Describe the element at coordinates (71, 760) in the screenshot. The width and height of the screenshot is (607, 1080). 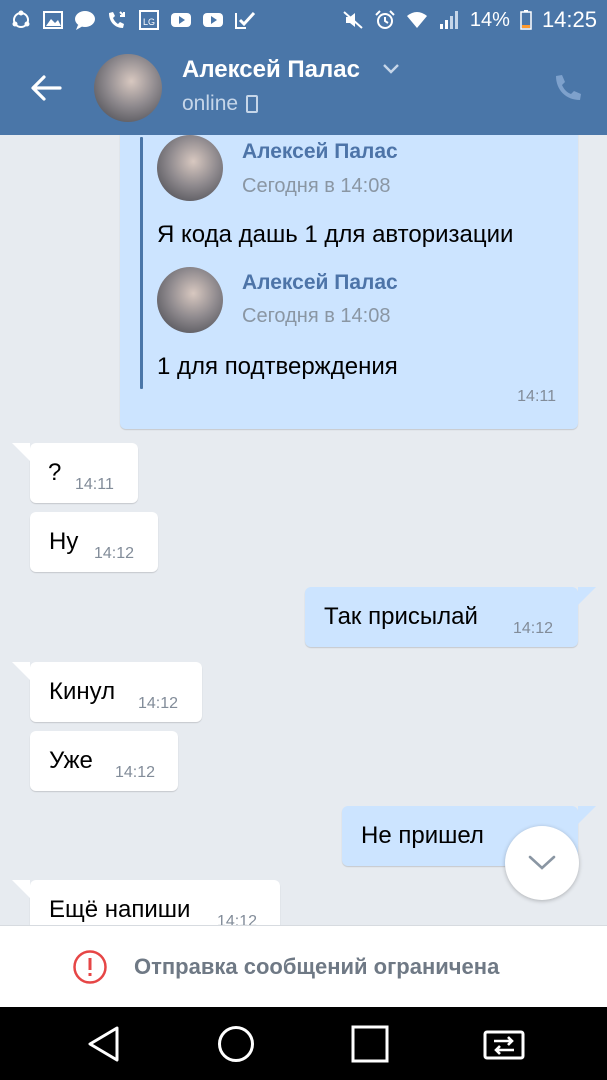
I see `message-text: Уже` at that location.